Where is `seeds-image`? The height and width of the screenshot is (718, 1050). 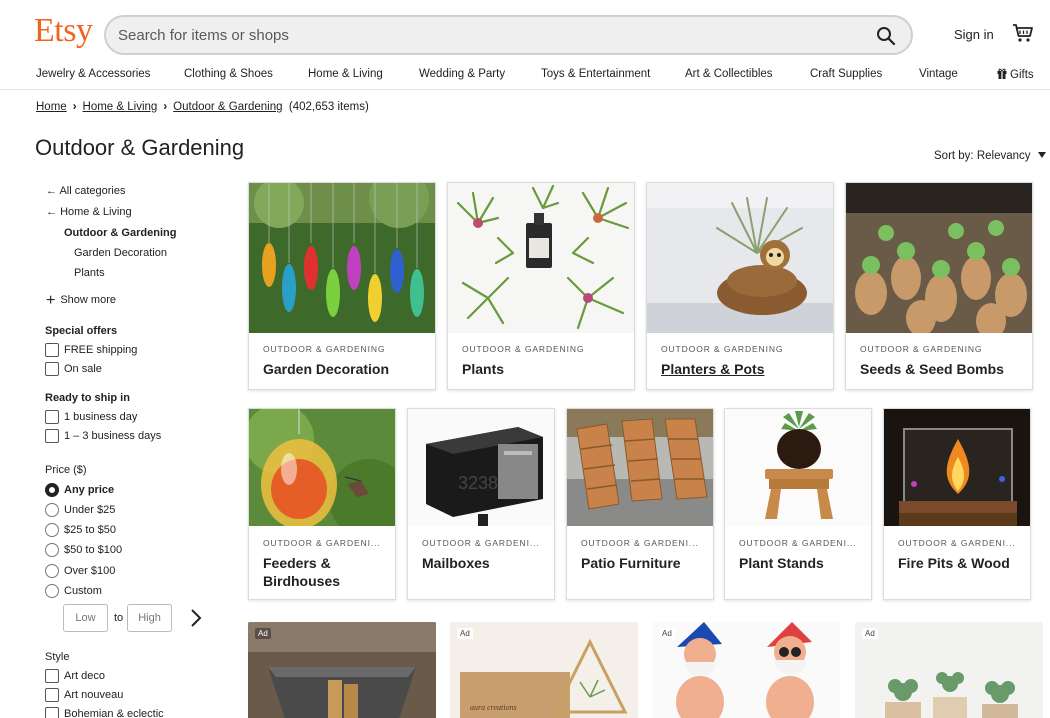
seeds-image is located at coordinates (939, 258).